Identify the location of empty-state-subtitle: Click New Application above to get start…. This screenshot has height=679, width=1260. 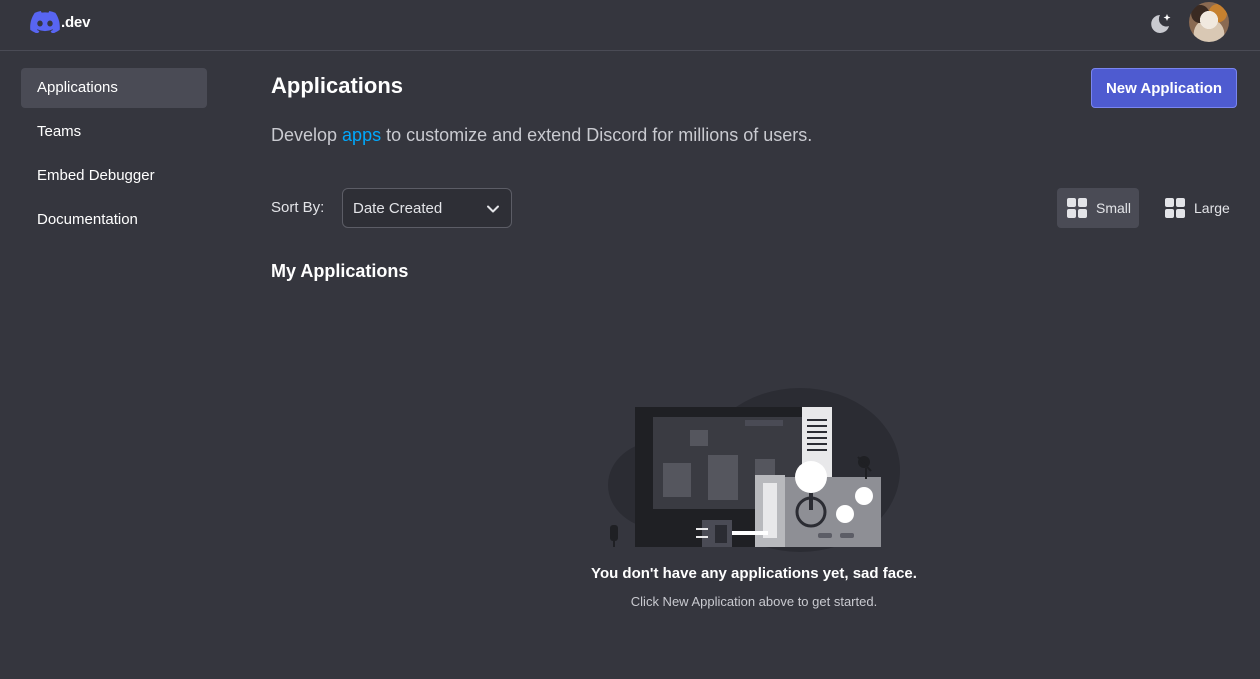
(754, 601).